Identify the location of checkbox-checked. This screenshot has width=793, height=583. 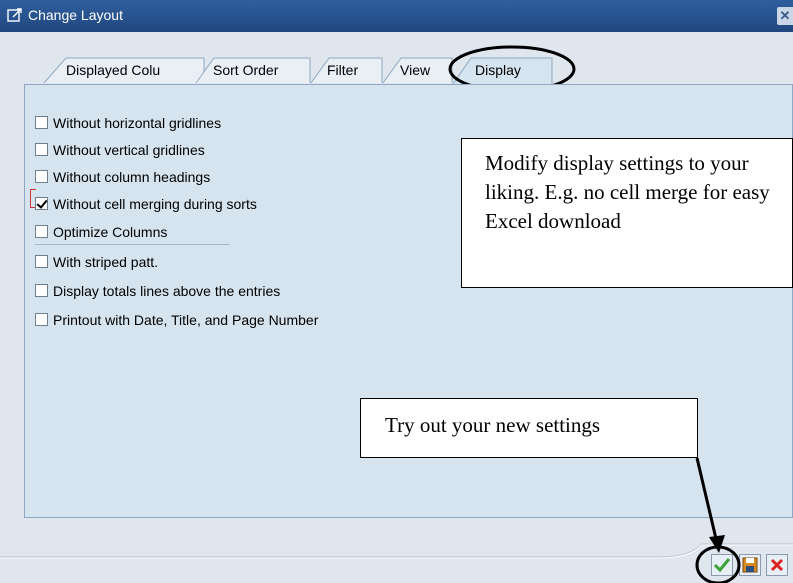
(41, 203).